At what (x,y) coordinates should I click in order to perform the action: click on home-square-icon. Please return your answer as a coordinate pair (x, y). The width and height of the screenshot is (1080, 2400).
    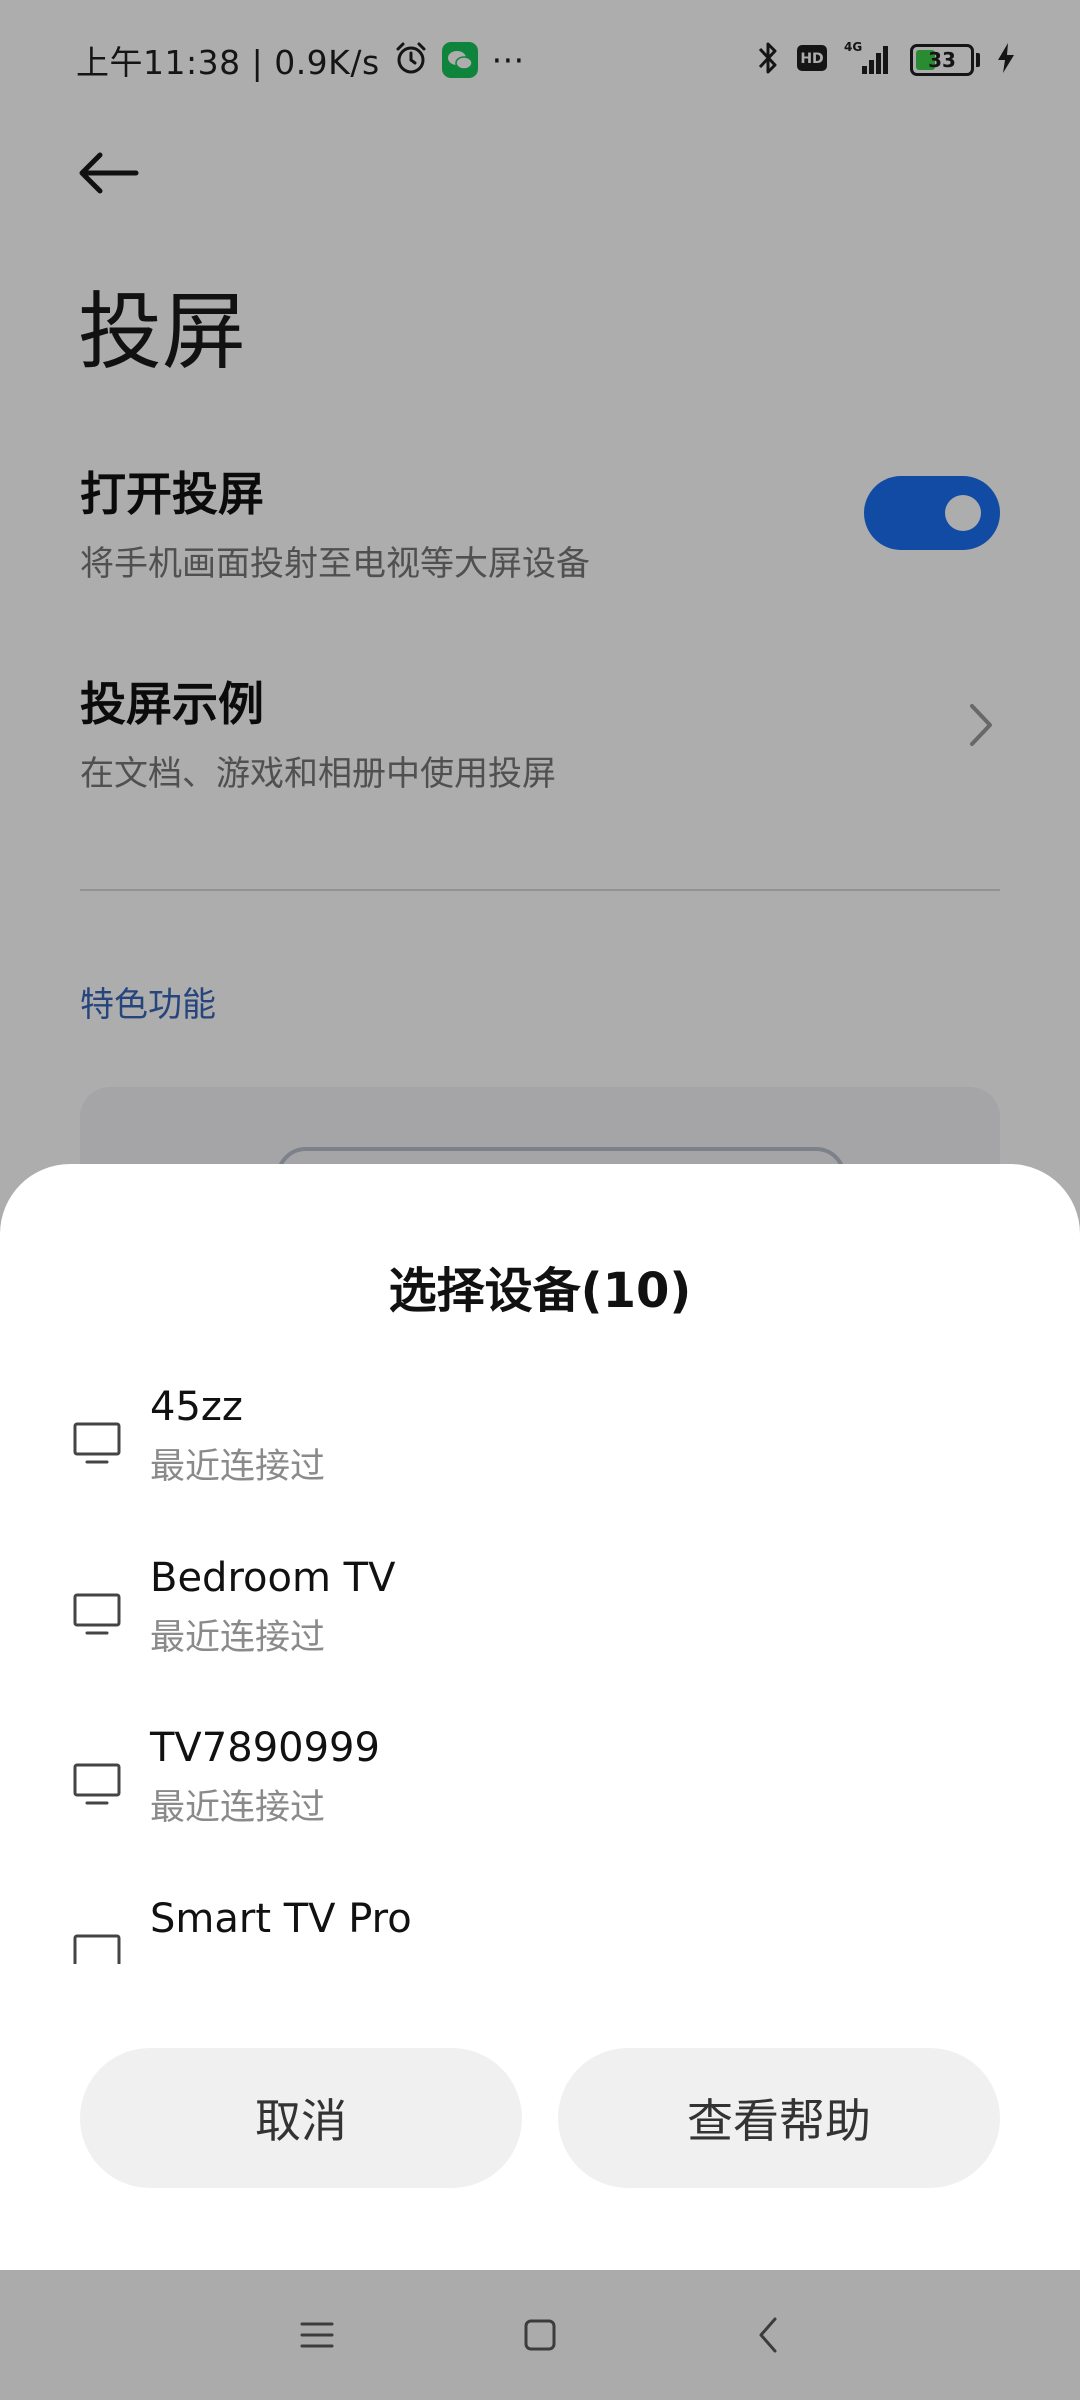
    Looking at the image, I should click on (540, 2335).